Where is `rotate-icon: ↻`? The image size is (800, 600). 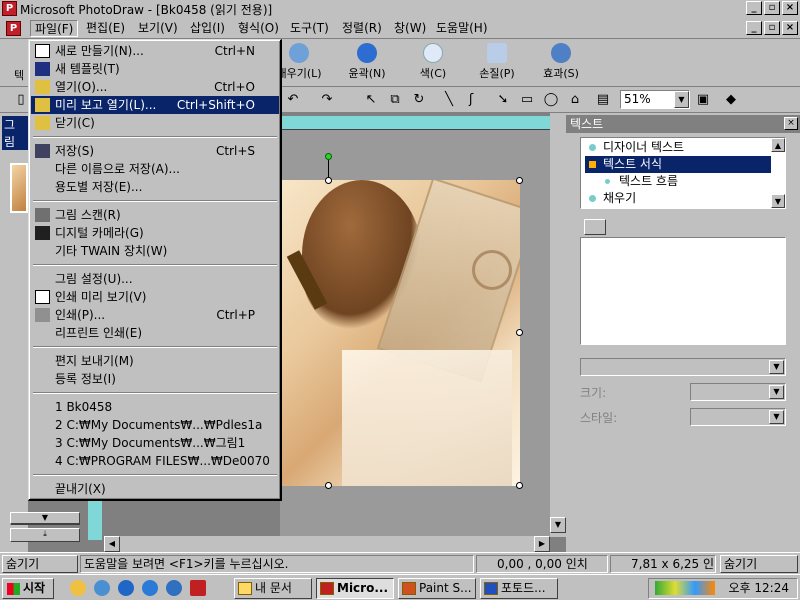
rotate-icon: ↻ is located at coordinates (419, 100).